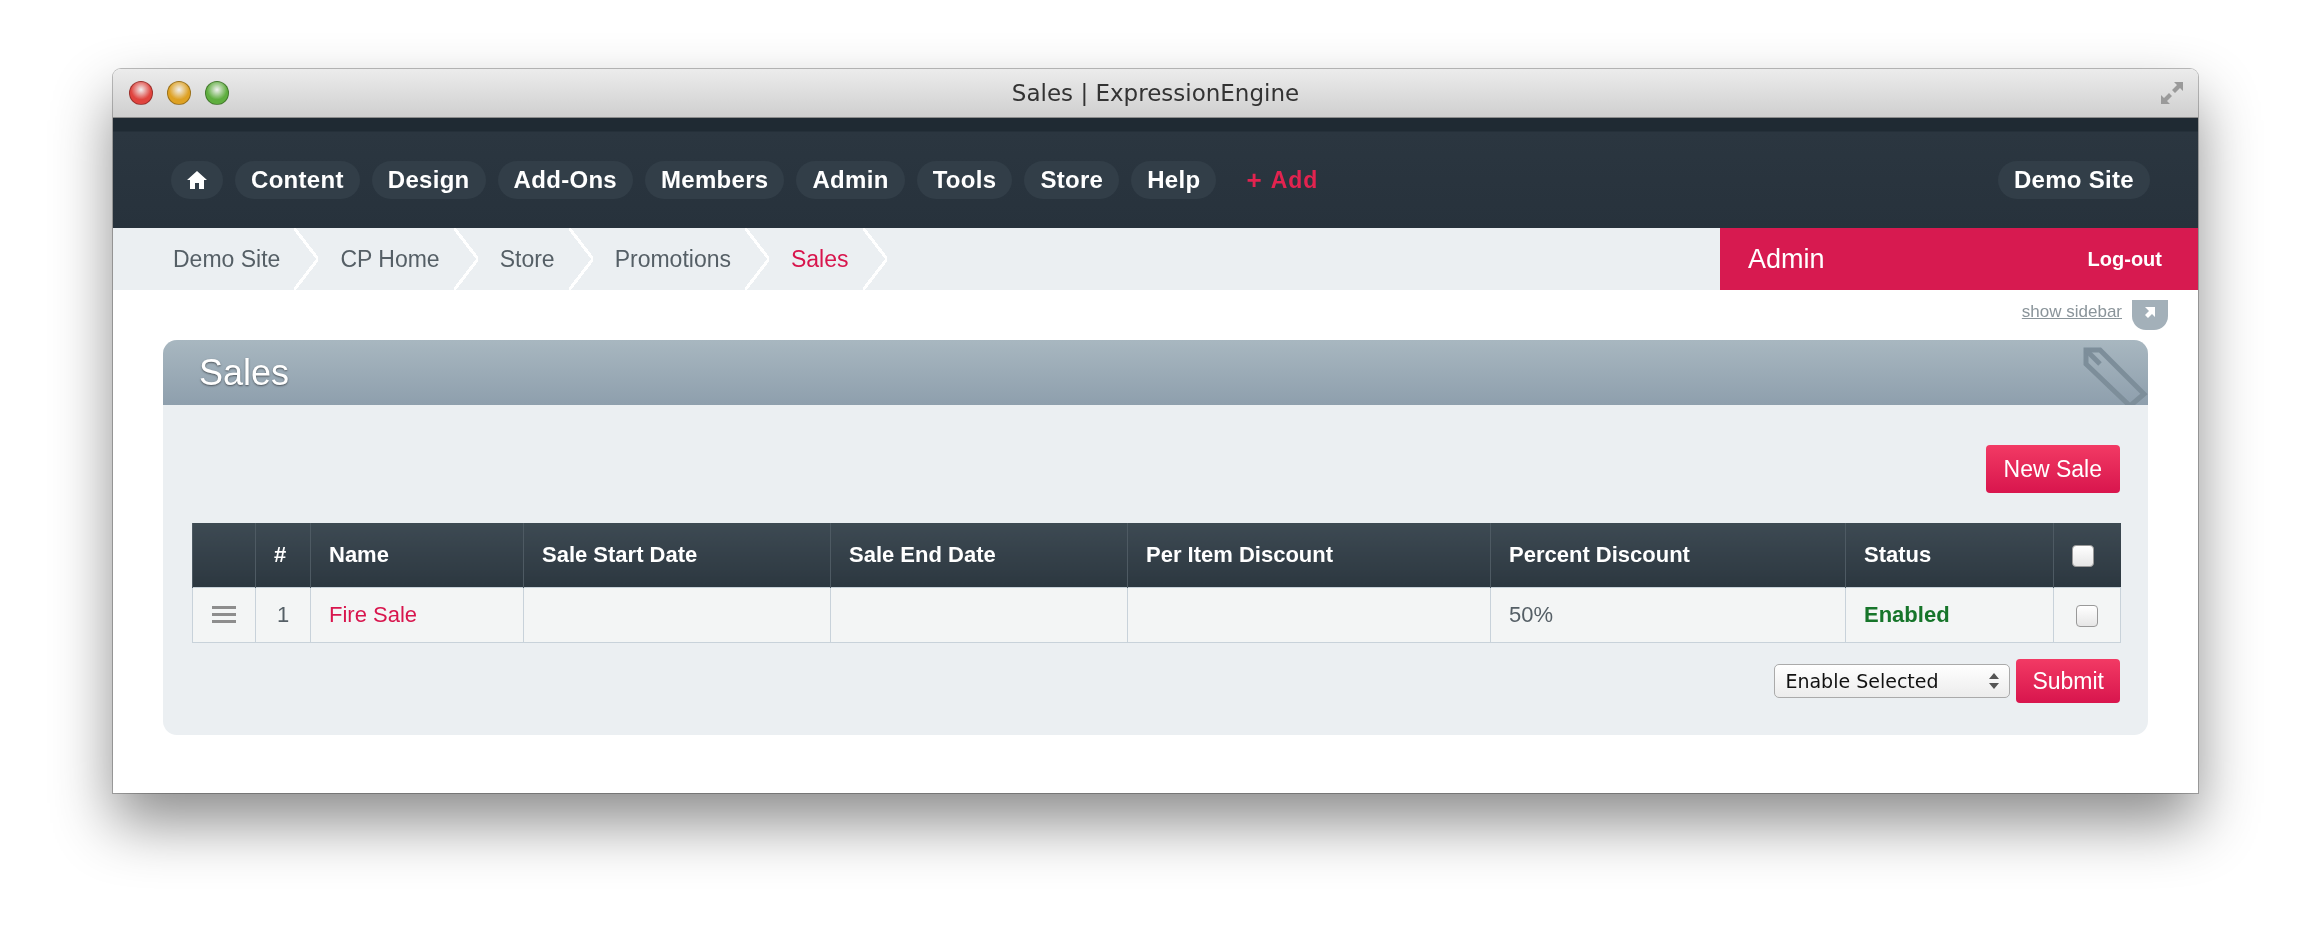 The height and width of the screenshot is (952, 2312). I want to click on logout-link: Log-out, so click(2124, 259).